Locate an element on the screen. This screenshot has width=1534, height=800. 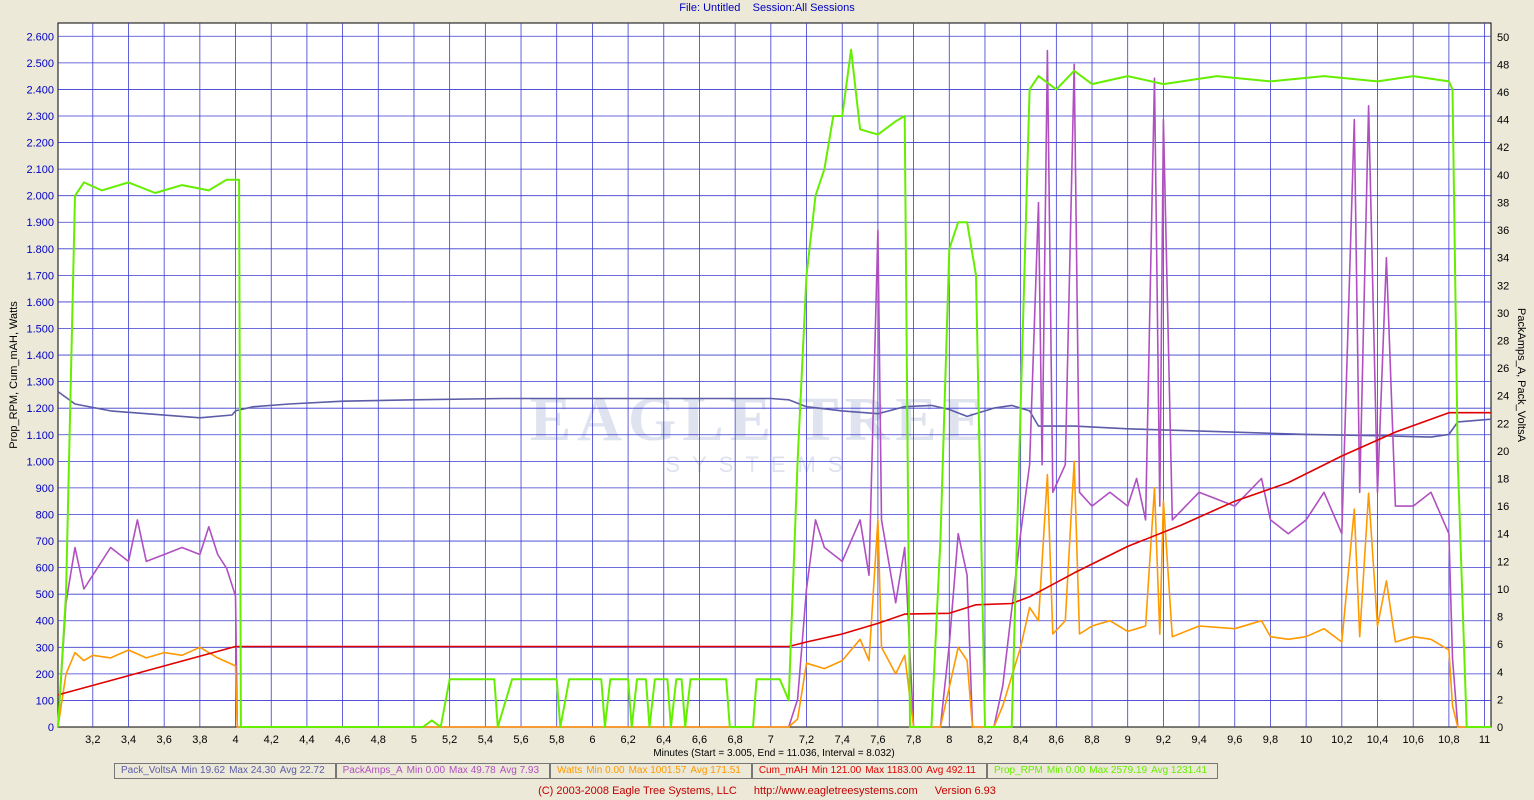
y-right-tick-label: 34 is located at coordinates (1503, 259).